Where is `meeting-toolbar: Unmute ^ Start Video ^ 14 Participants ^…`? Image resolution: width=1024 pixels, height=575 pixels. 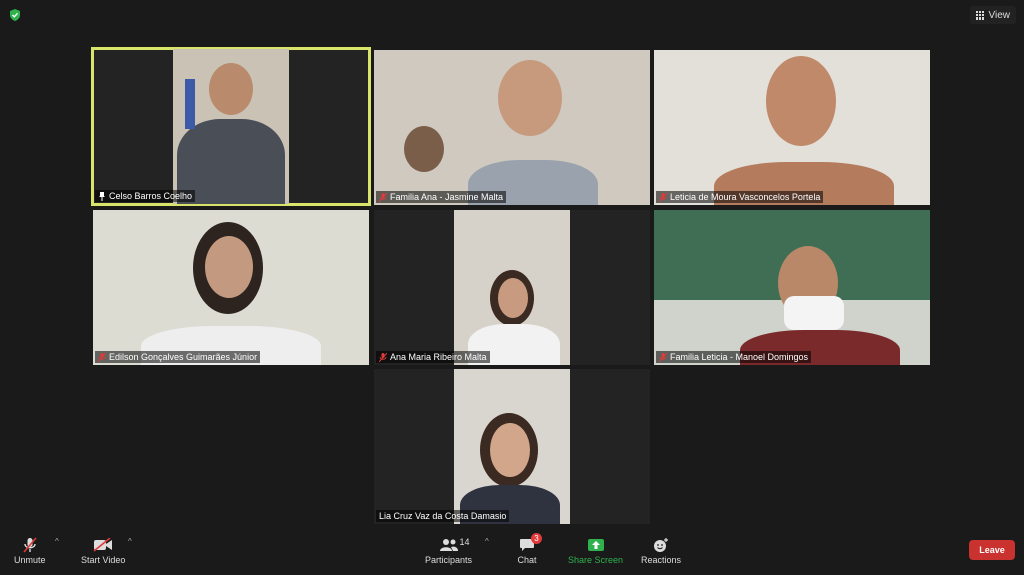 meeting-toolbar: Unmute ^ Start Video ^ 14 Participants ^… is located at coordinates (512, 553).